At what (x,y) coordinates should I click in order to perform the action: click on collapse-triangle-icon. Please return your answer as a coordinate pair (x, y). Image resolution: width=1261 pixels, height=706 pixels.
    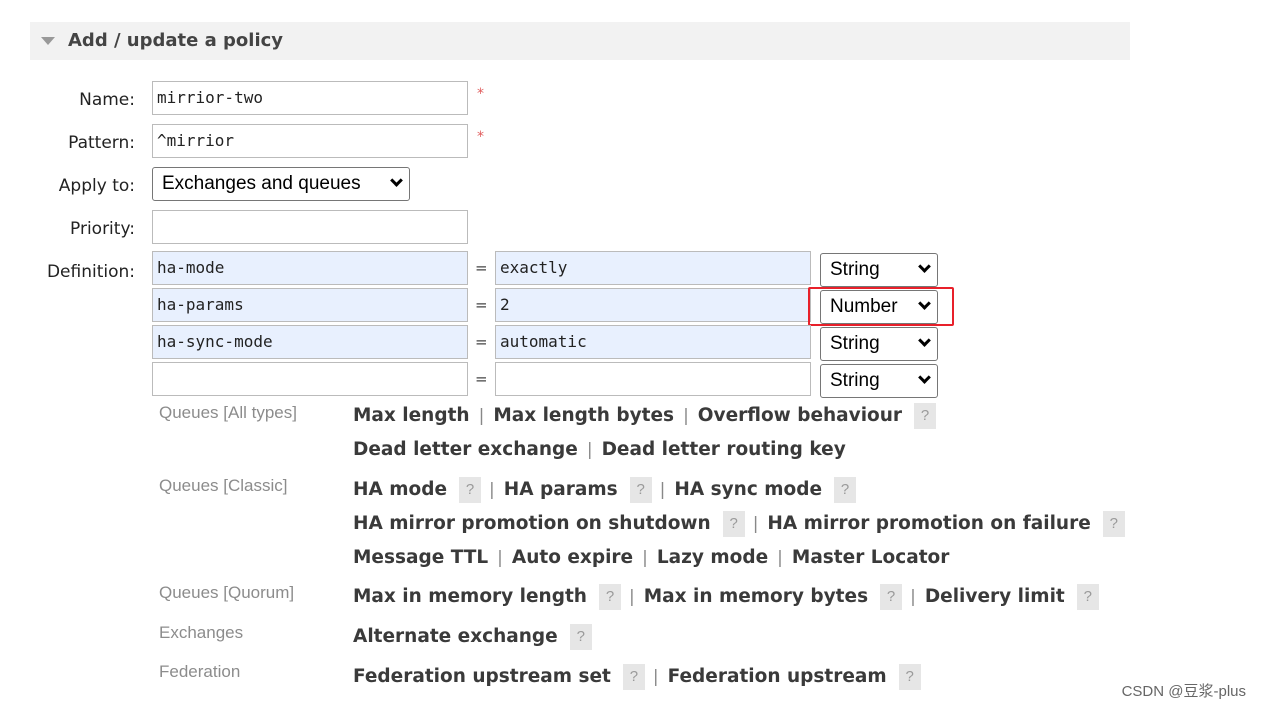
    Looking at the image, I should click on (48, 41).